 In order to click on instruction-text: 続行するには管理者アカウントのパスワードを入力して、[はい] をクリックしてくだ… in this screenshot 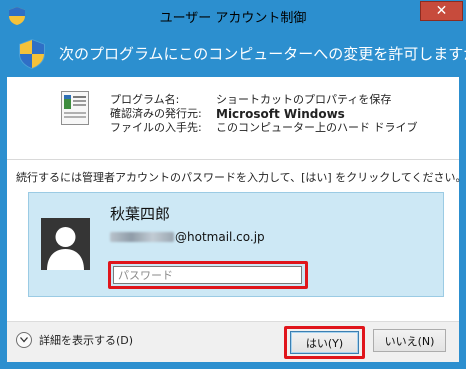, I will do `click(241, 177)`.